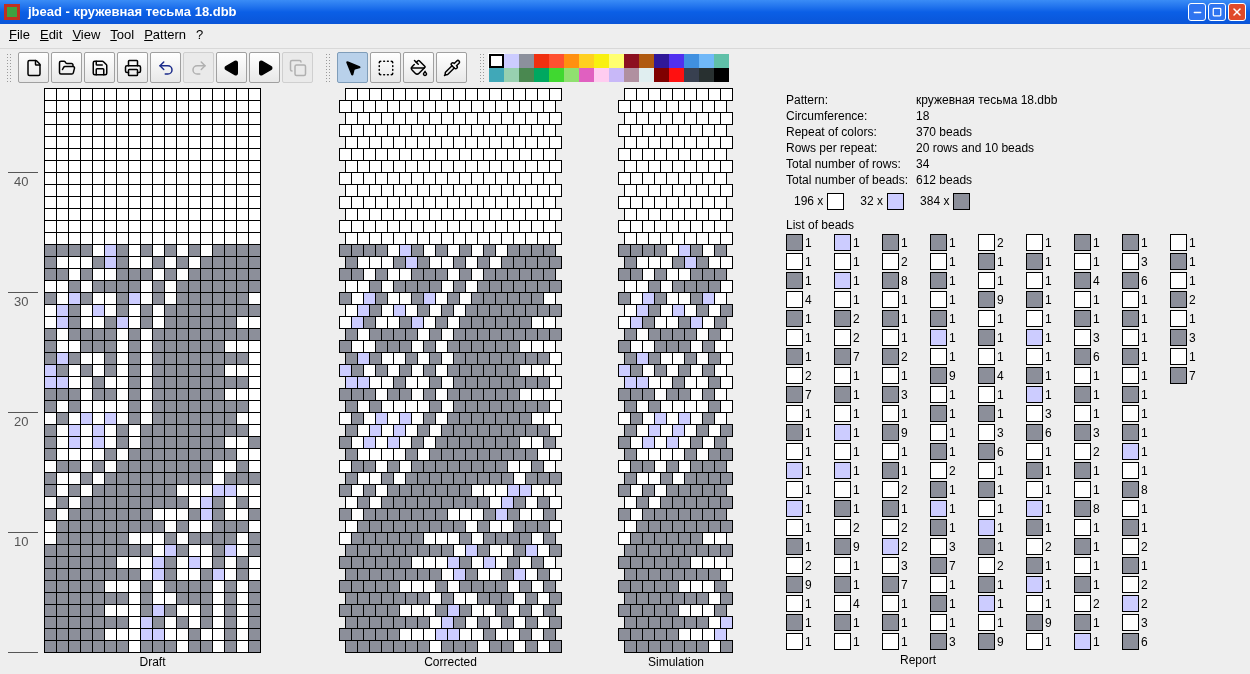  I want to click on info-label: Repeat of colors:, so click(832, 132).